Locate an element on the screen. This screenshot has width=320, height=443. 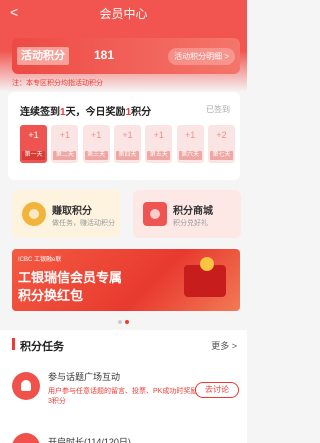
task-description: 用户参与任意话题的留言、投票、PK成功时奖励3积分 is located at coordinates (123, 396).